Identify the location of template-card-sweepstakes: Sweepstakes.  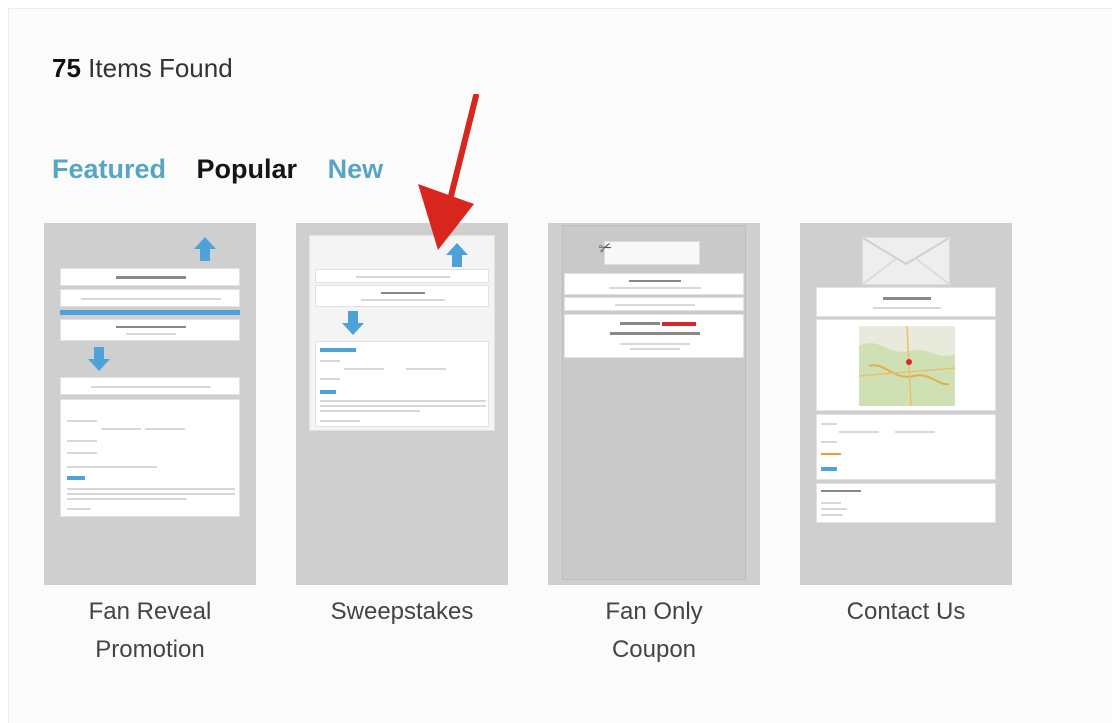
(402, 427).